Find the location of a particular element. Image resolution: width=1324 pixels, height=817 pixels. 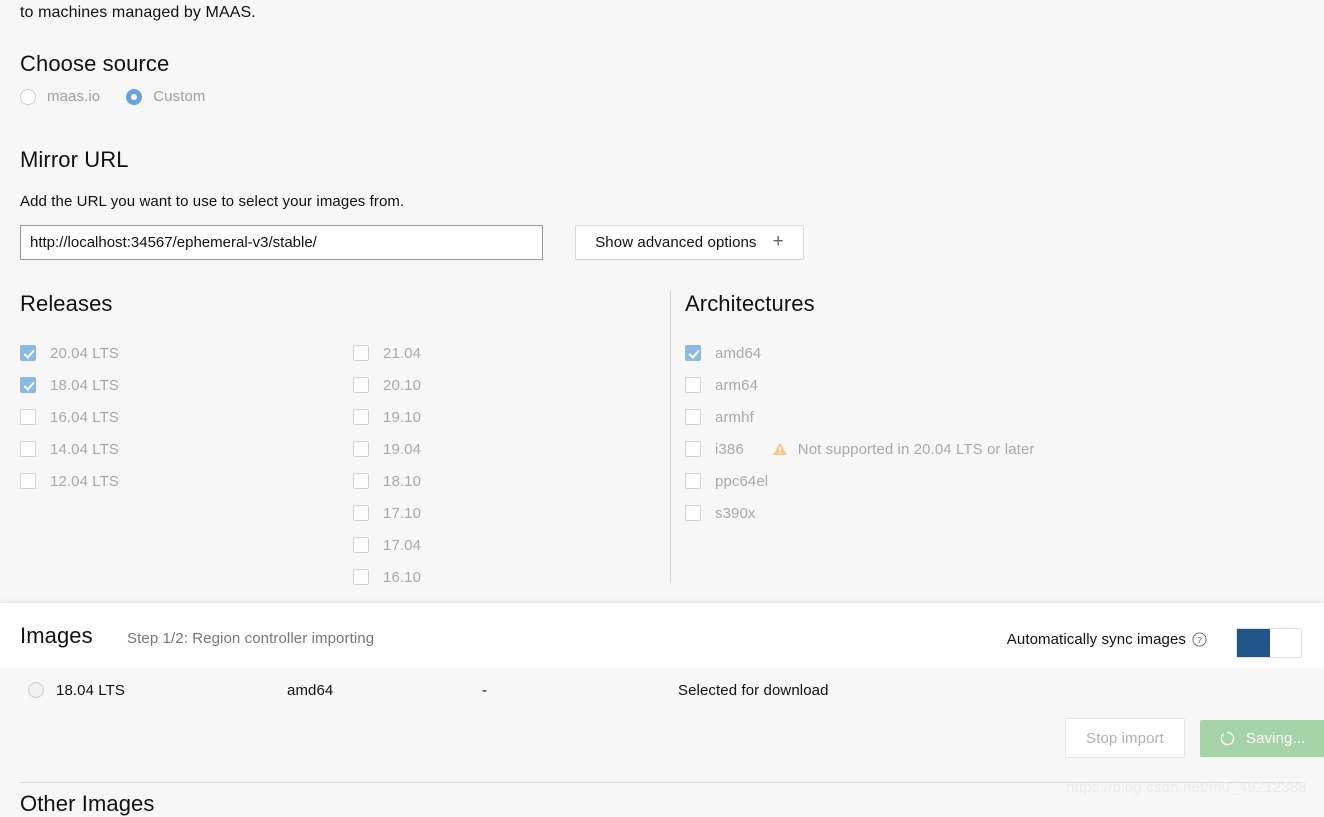

architecture-warning: Not supported in 20.04 LTS or later is located at coordinates (903, 449).